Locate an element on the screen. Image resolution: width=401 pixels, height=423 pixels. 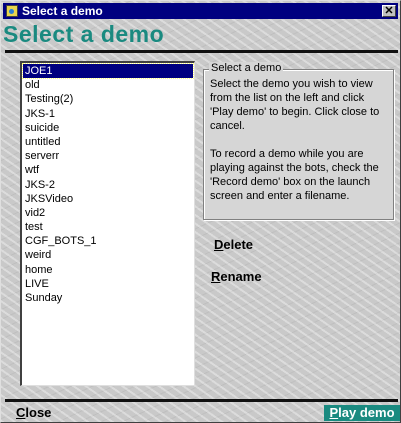
rename-button: Rename is located at coordinates (236, 276).